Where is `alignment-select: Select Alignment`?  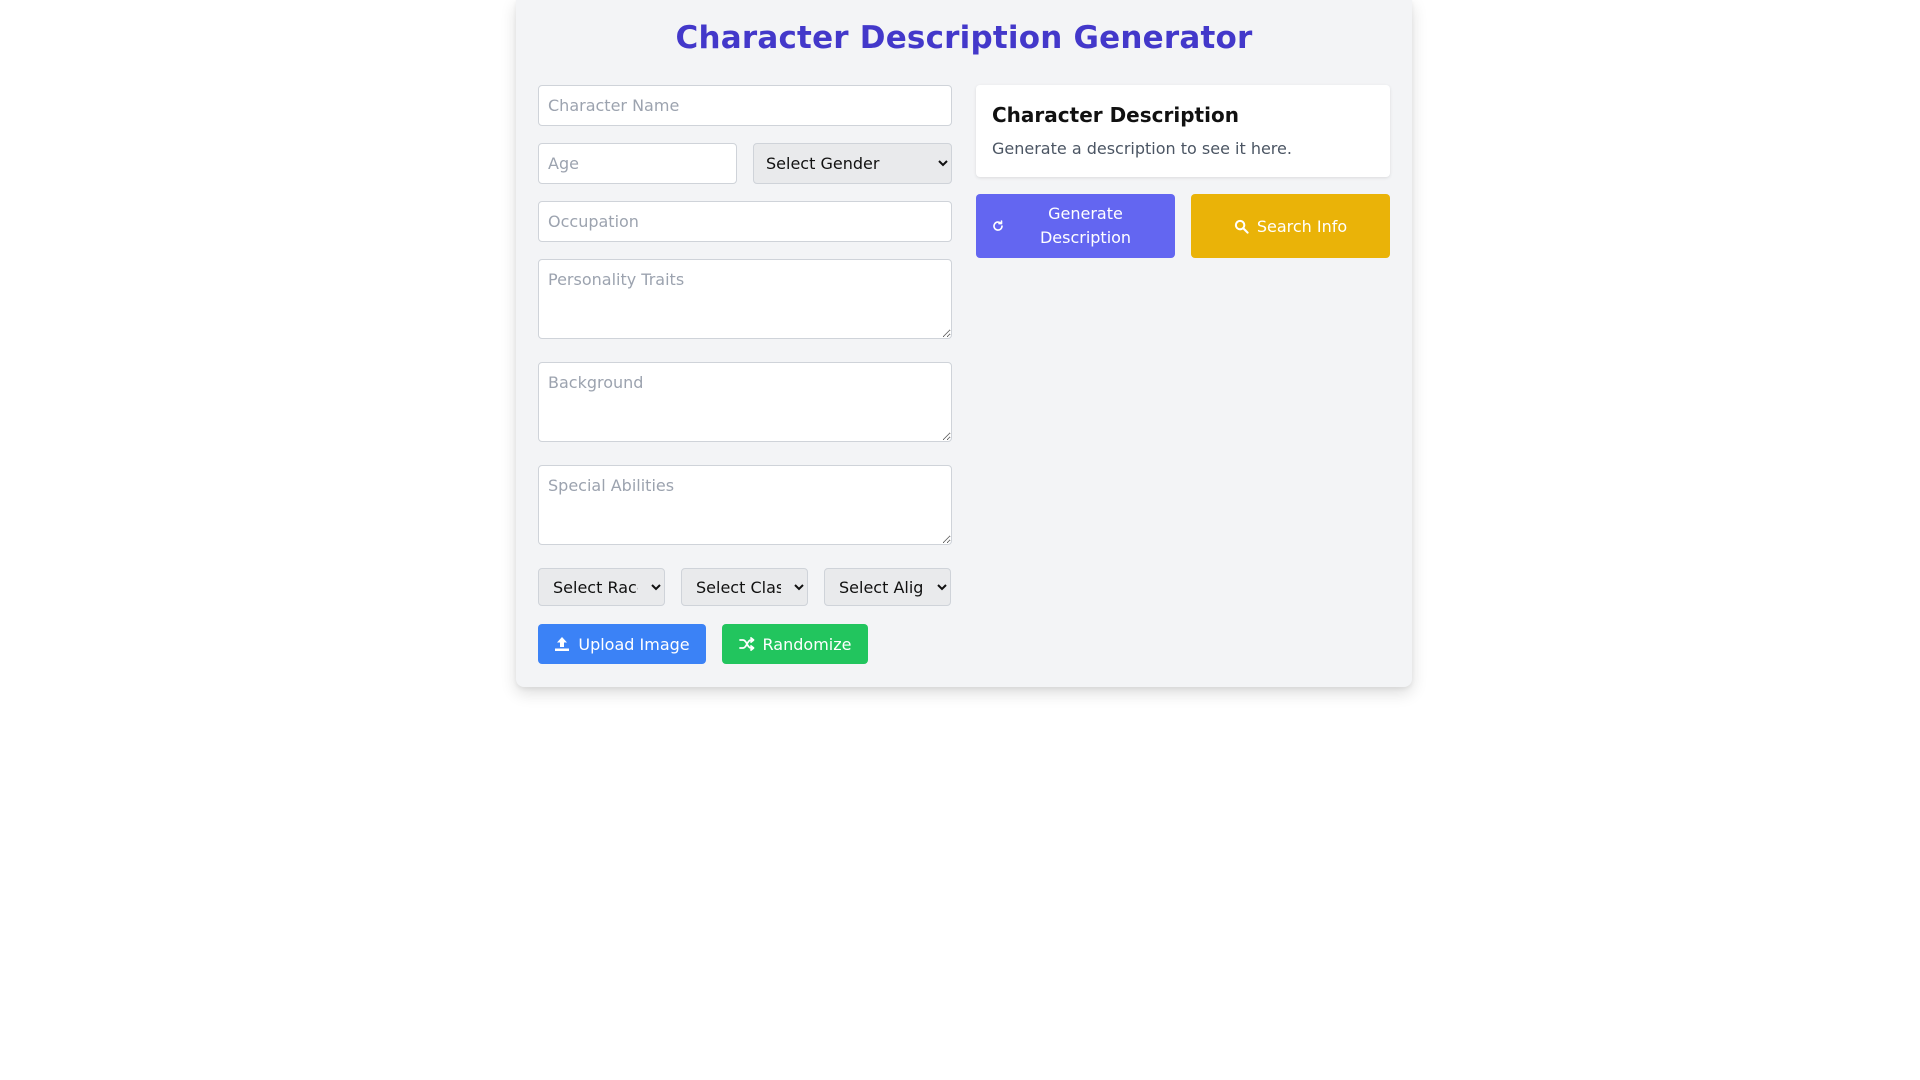
alignment-select: Select Alignment is located at coordinates (887, 587).